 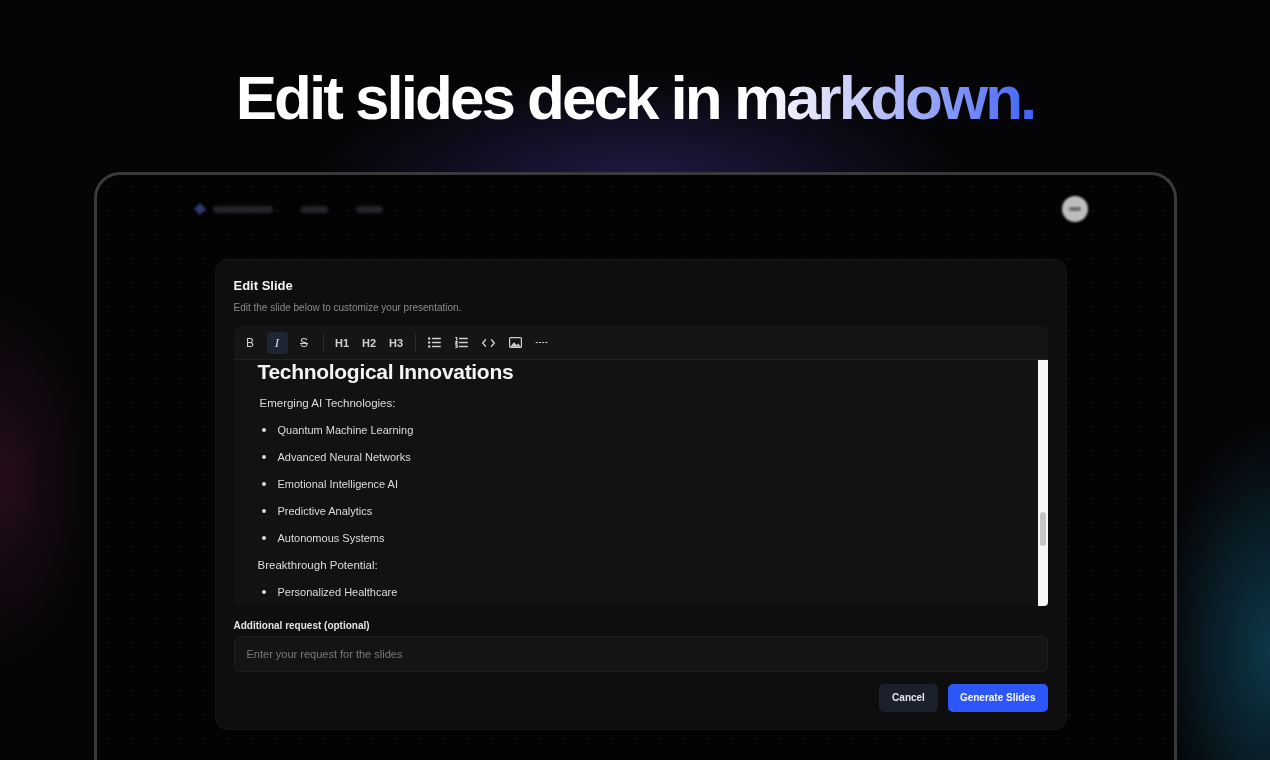 What do you see at coordinates (1074, 209) in the screenshot?
I see `blurred-avatar-icon` at bounding box center [1074, 209].